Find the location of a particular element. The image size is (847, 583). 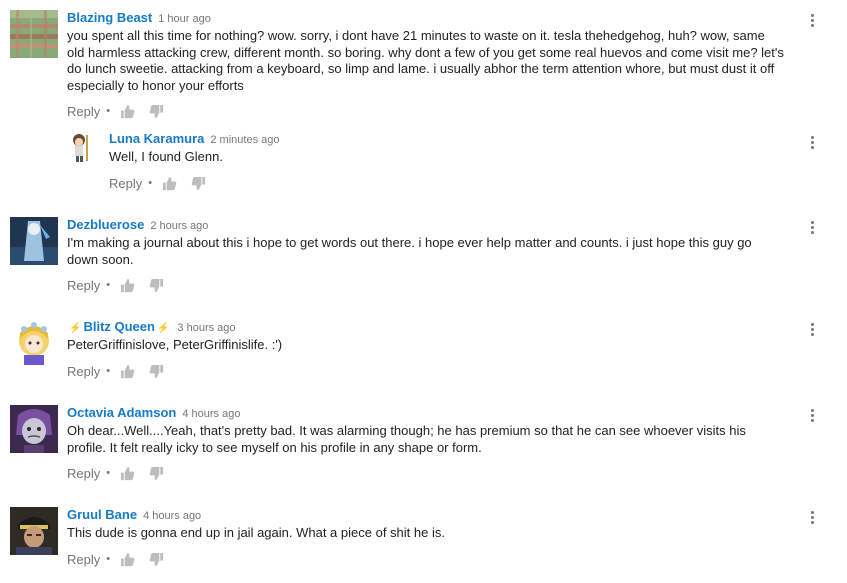

timestamp: 2 minutes ago is located at coordinates (244, 140).